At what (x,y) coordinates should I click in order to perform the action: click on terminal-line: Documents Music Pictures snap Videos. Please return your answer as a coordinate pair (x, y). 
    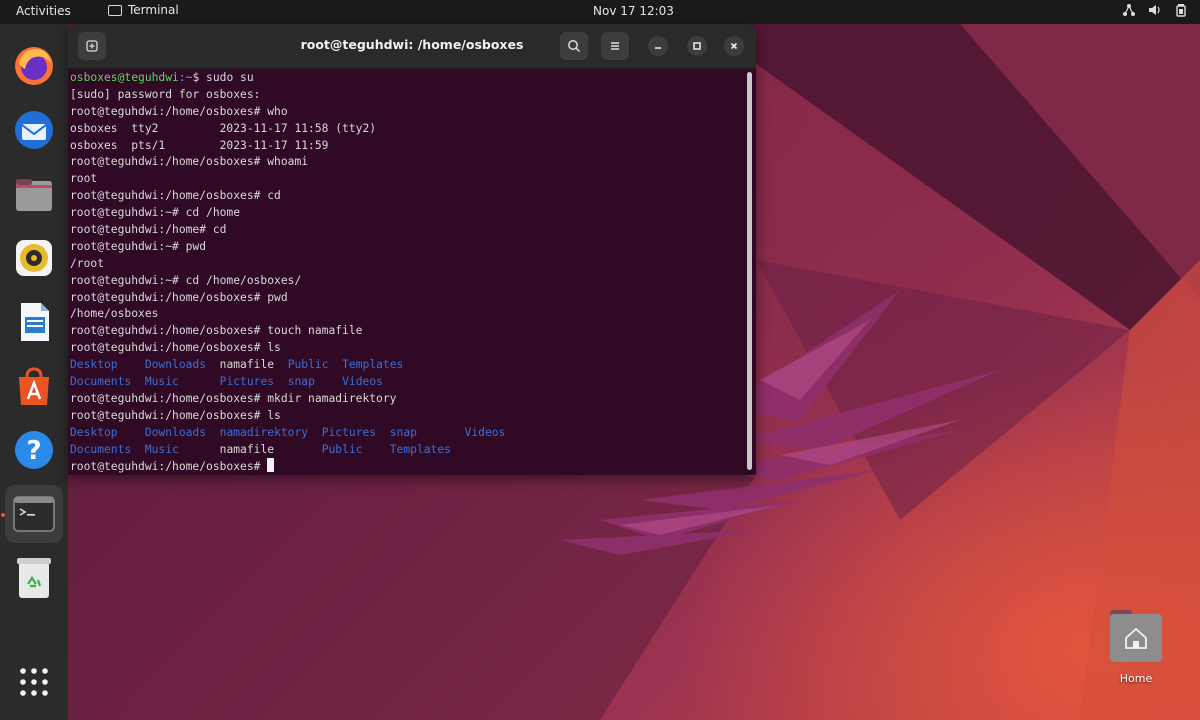
    Looking at the image, I should click on (405, 382).